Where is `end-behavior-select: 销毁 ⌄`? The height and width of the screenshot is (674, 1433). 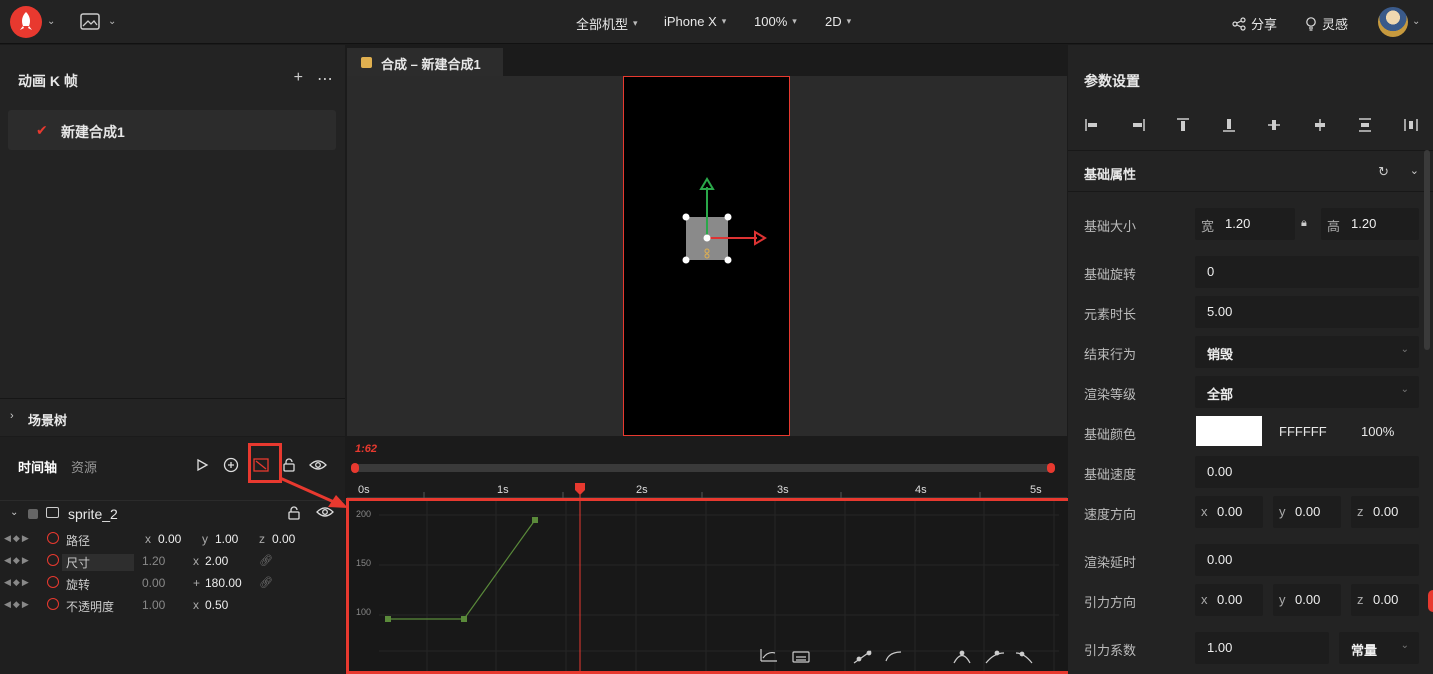
end-behavior-select: 销毁 ⌄ is located at coordinates (1307, 352).